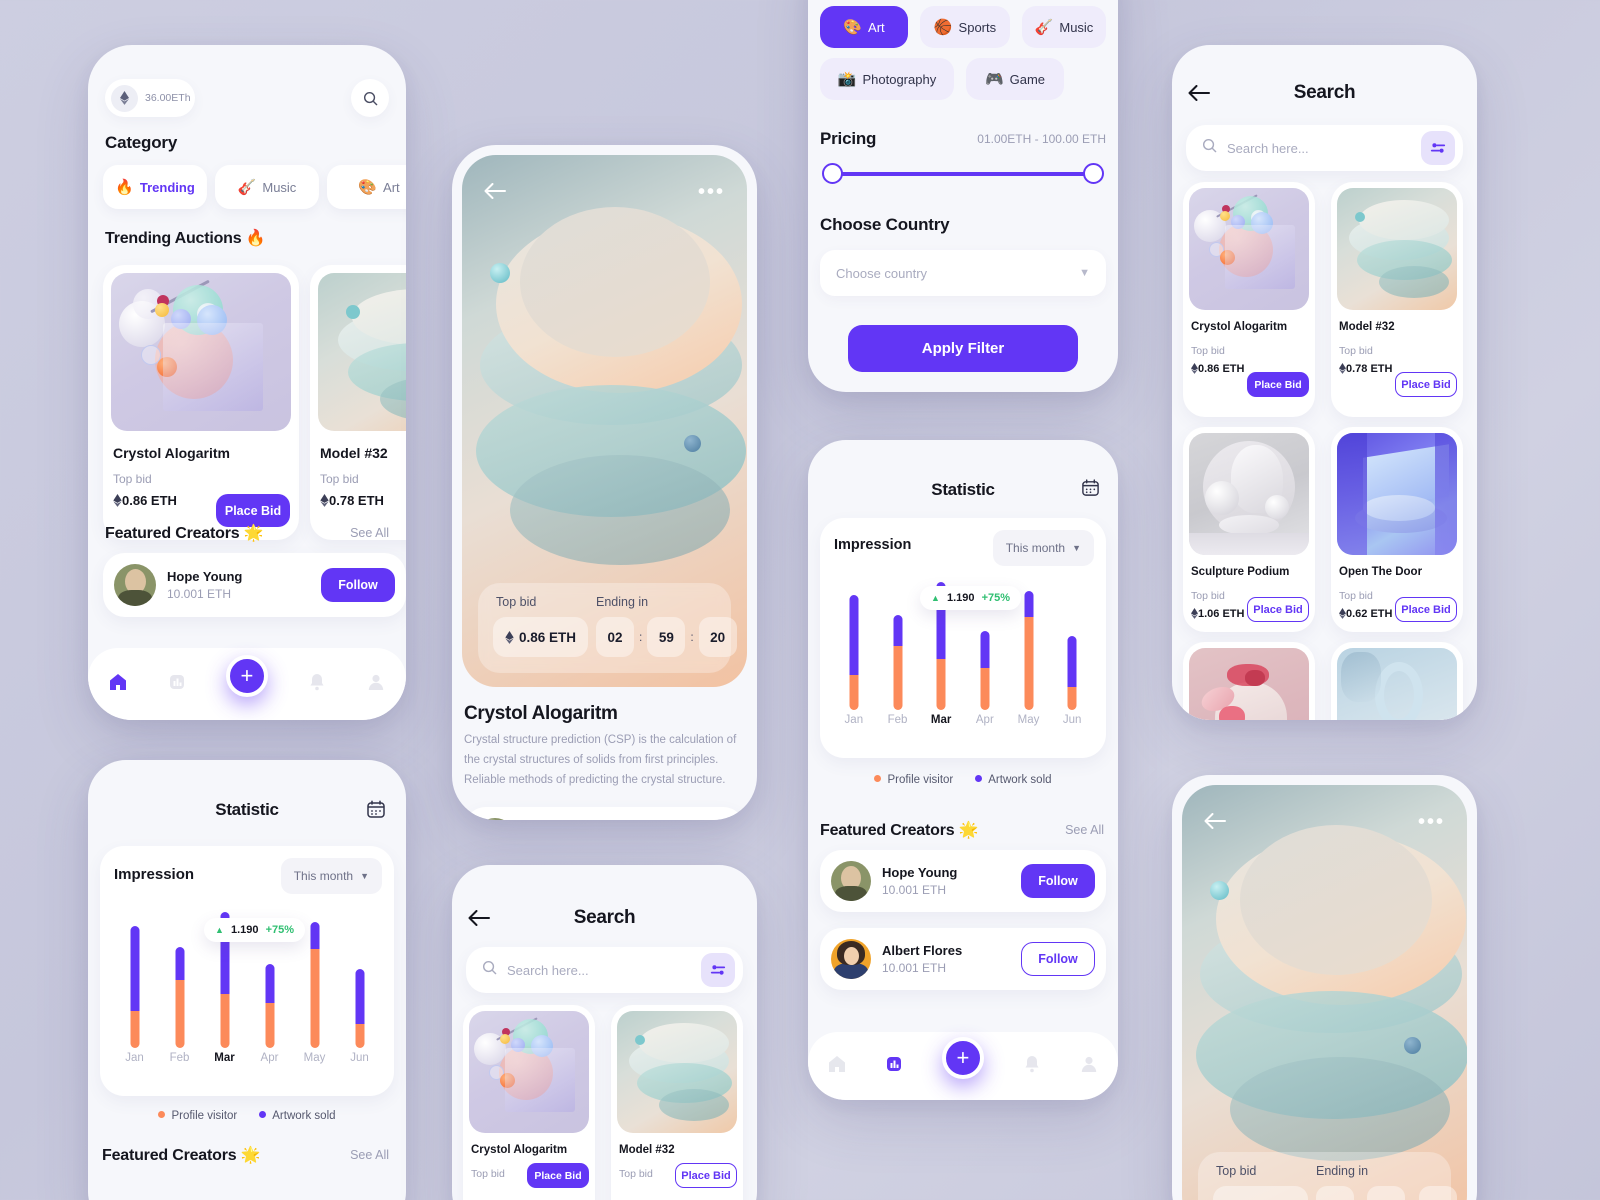  What do you see at coordinates (297, 1116) in the screenshot?
I see `legend-item-artwork-sold: Artwork sold` at bounding box center [297, 1116].